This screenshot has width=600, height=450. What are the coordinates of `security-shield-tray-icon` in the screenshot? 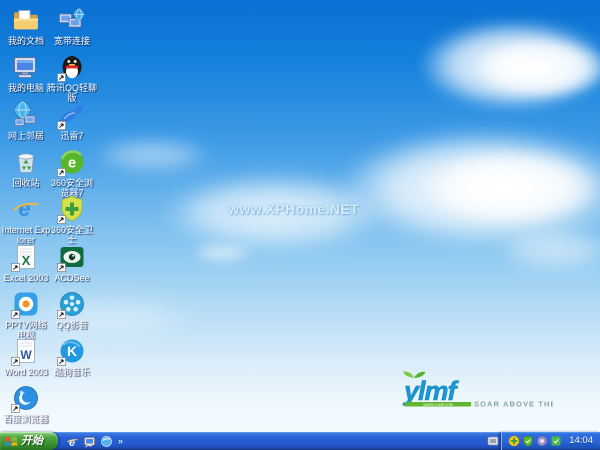 It's located at (528, 441).